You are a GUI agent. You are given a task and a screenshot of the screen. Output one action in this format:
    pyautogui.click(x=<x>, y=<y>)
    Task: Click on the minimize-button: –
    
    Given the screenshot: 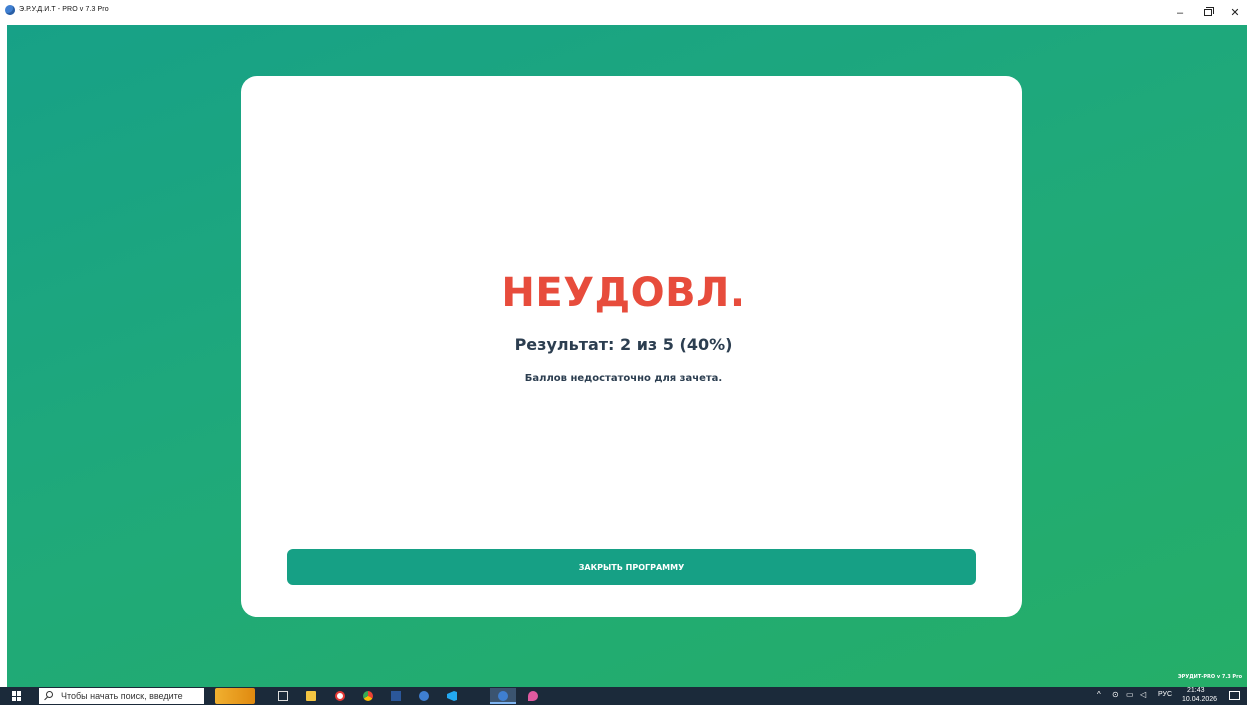 What is the action you would take?
    pyautogui.click(x=1180, y=12)
    